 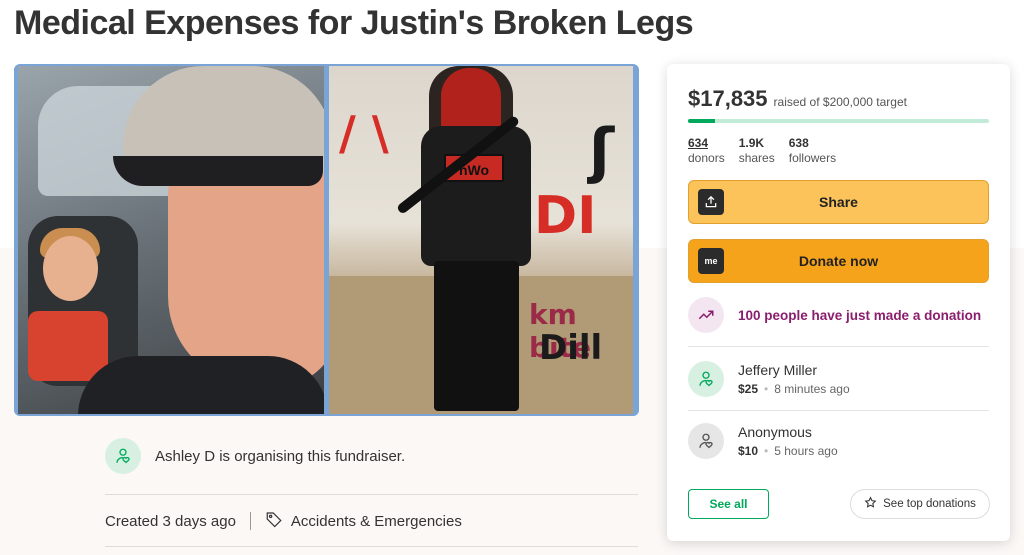 What do you see at coordinates (571, 348) in the screenshot?
I see `graffiti-text: Dill` at bounding box center [571, 348].